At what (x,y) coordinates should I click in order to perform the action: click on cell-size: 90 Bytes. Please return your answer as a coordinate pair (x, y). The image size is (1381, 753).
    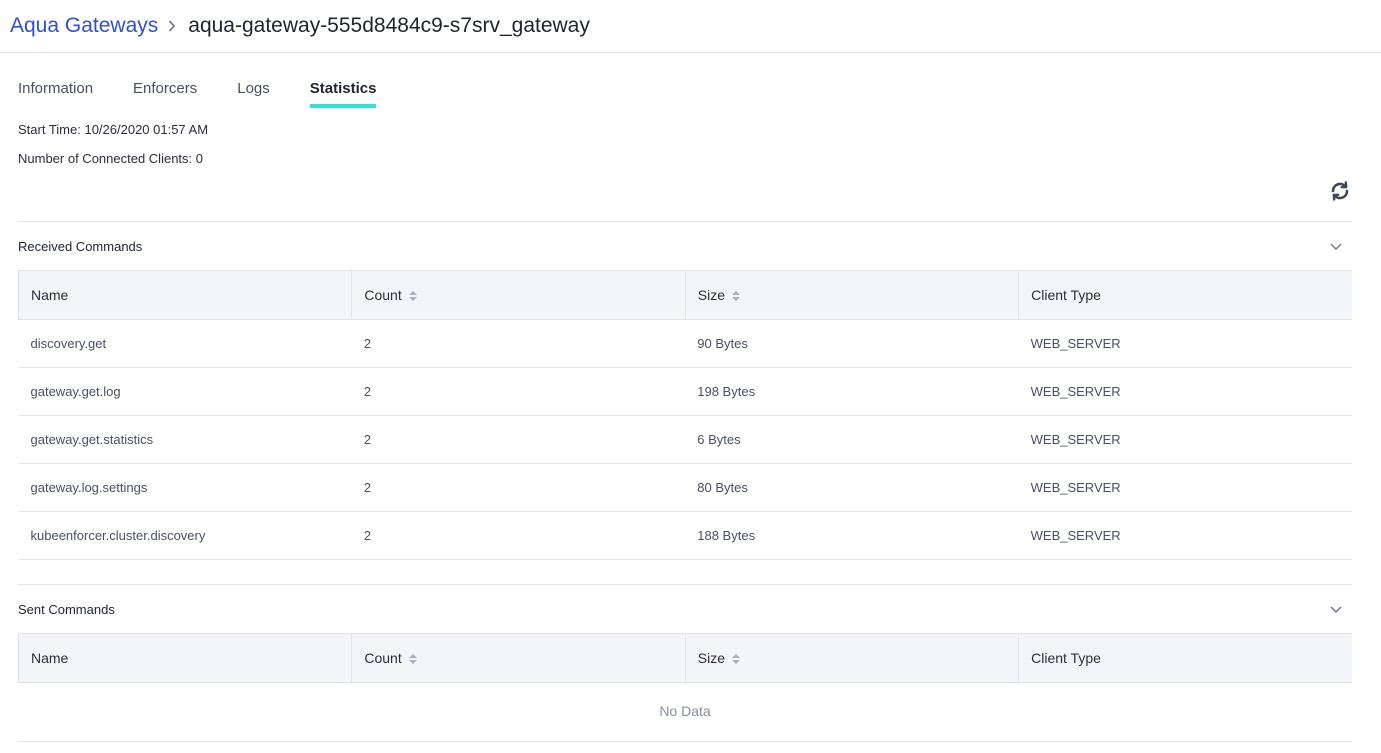
    Looking at the image, I should click on (852, 343).